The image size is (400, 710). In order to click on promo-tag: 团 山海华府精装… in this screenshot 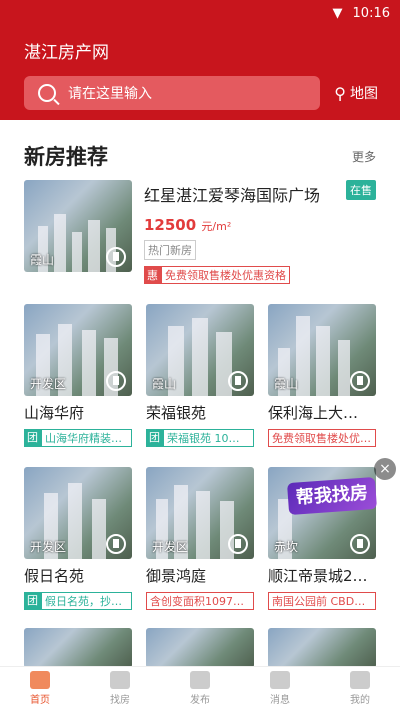, I will do `click(78, 438)`.